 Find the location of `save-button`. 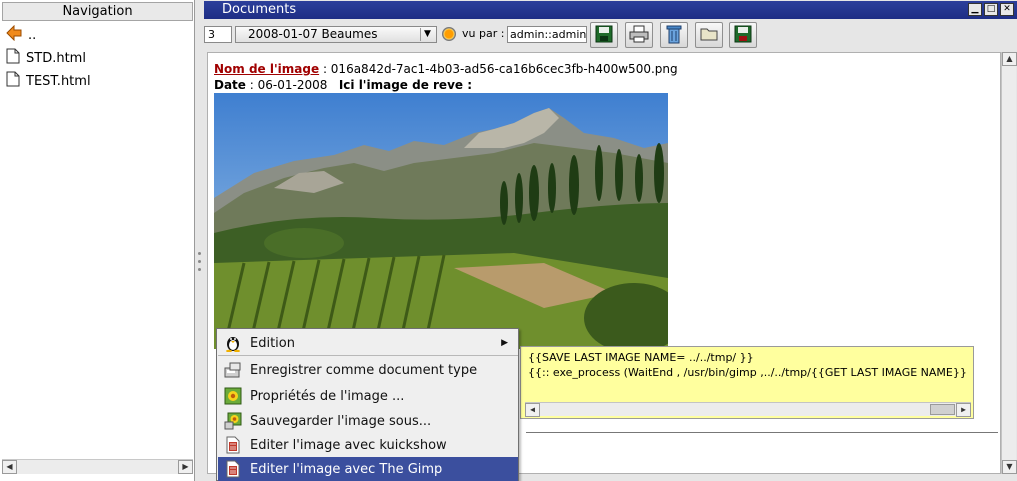

save-button is located at coordinates (604, 35).